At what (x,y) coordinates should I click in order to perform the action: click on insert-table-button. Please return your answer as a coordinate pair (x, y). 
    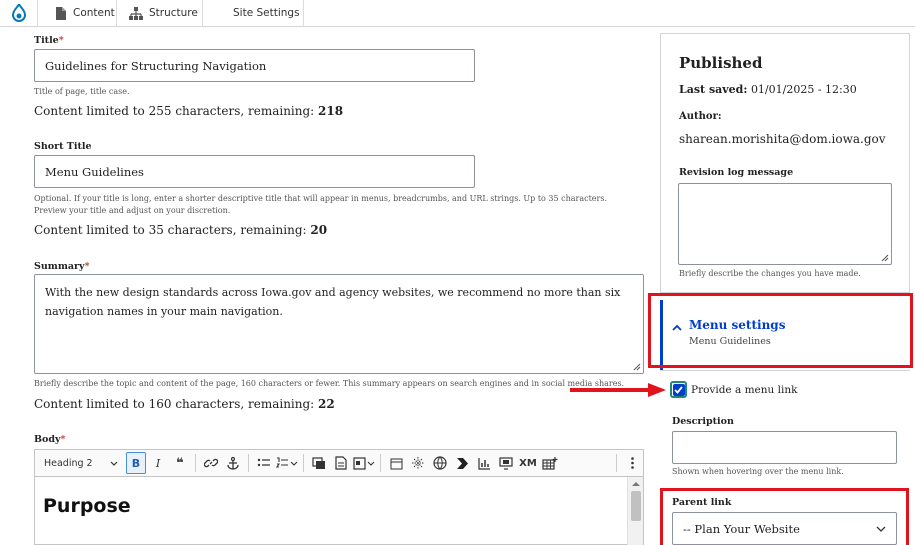
    Looking at the image, I should click on (550, 463).